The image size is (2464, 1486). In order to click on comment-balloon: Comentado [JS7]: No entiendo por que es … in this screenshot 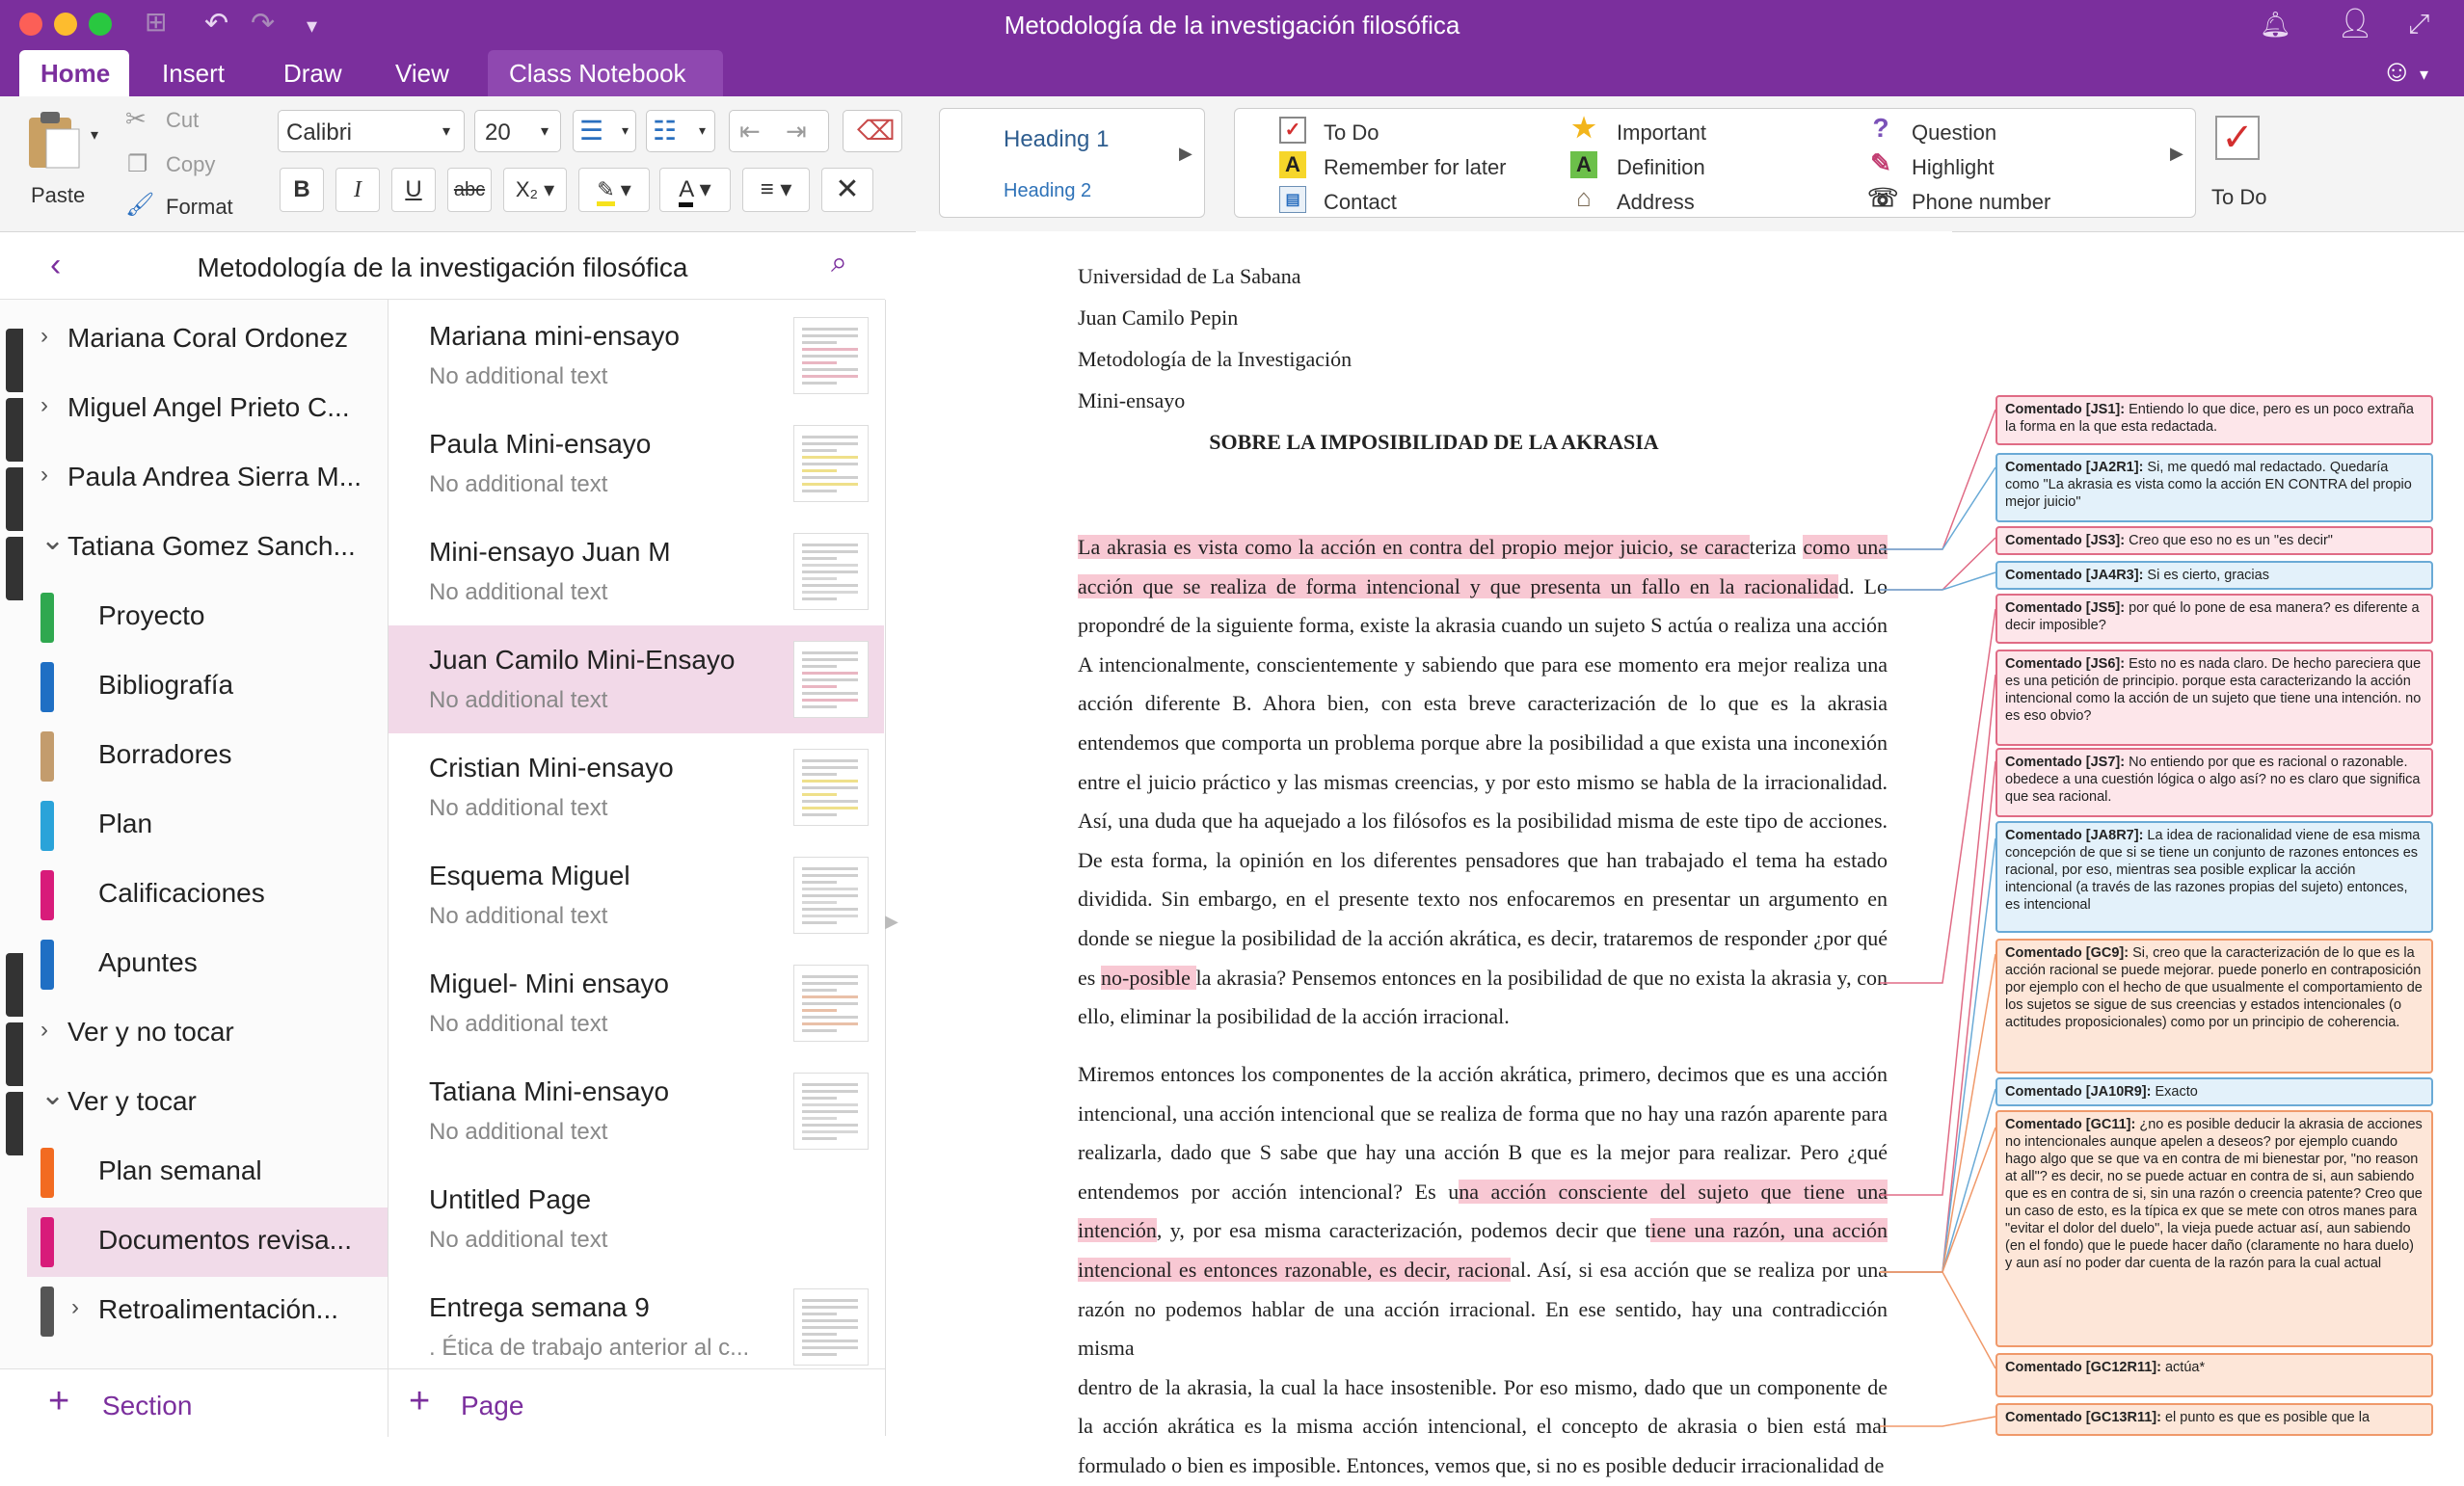, I will do `click(2214, 782)`.